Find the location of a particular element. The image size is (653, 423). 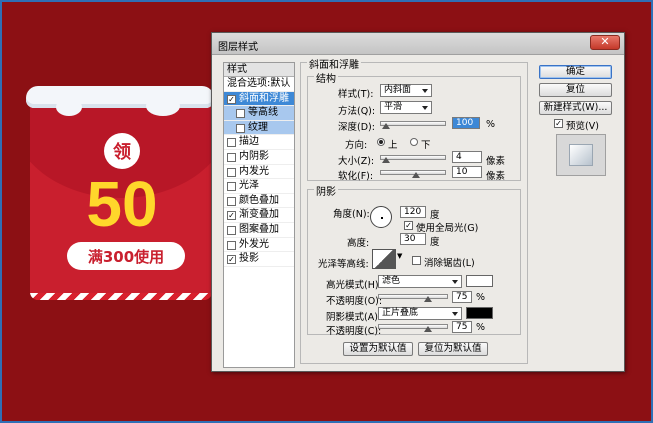

size-slider is located at coordinates (413, 159).